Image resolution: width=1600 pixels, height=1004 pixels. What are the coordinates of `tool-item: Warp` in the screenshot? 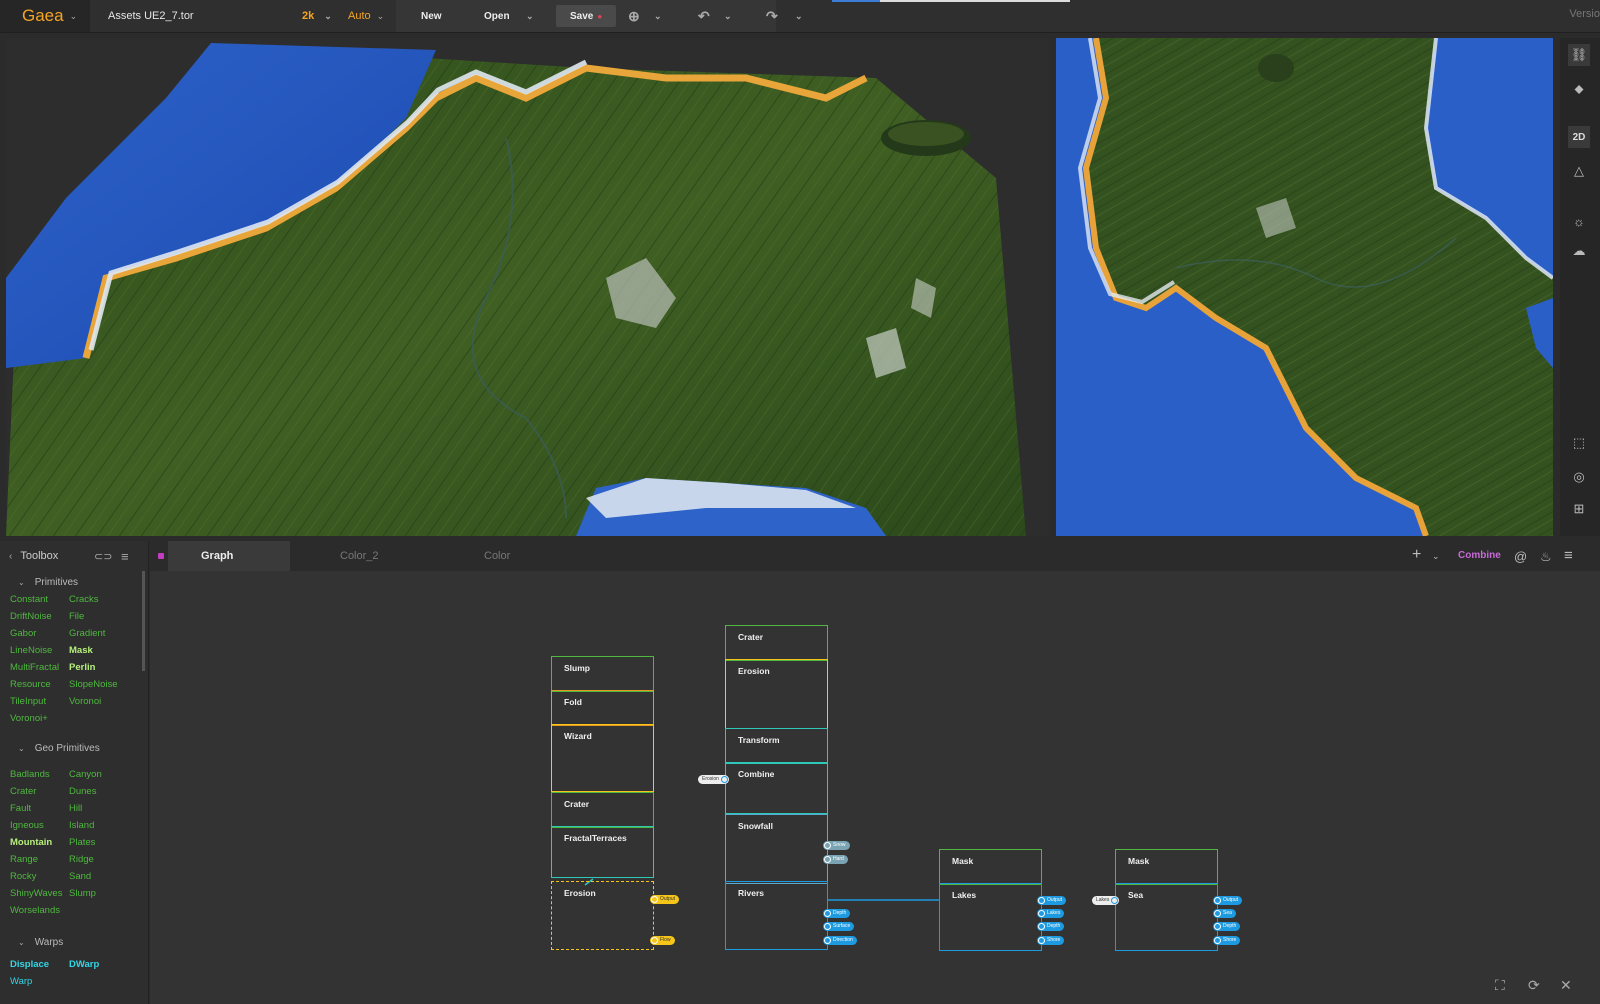 It's located at (21, 981).